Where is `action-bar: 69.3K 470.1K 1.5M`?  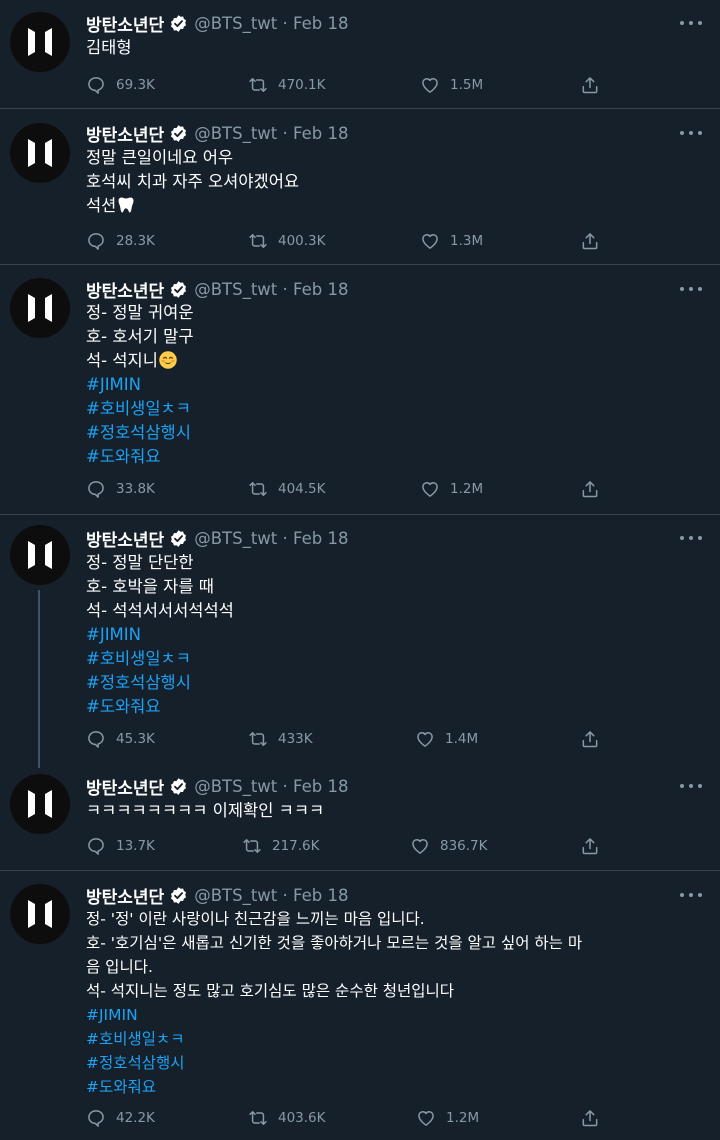
action-bar: 69.3K 470.1K 1.5M is located at coordinates (351, 85).